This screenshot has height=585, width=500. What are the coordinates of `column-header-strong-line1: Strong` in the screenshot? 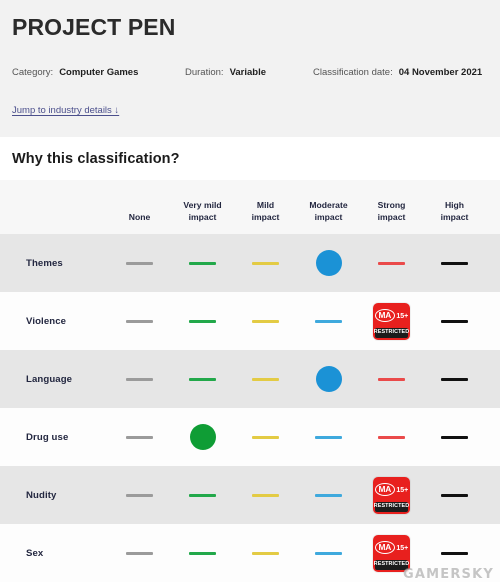 It's located at (391, 205).